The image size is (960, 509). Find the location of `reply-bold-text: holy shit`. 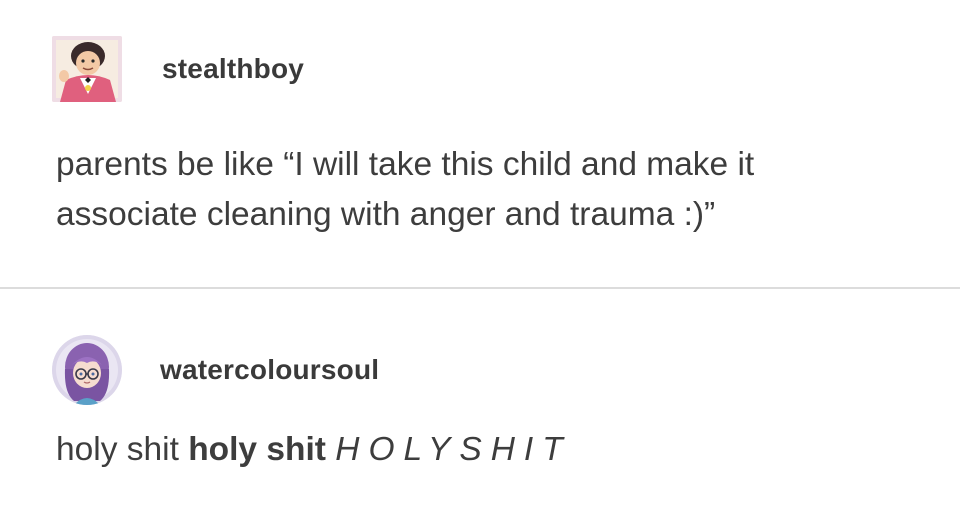

reply-bold-text: holy shit is located at coordinates (257, 449).